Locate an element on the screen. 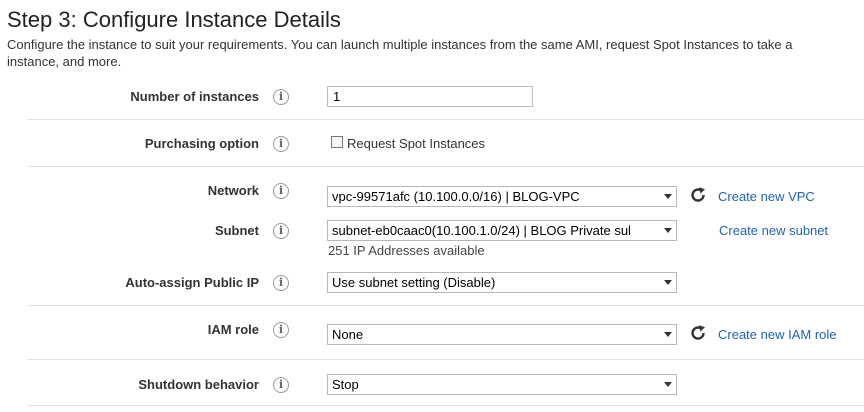  shutdown-behavior-select: Stop is located at coordinates (502, 384).